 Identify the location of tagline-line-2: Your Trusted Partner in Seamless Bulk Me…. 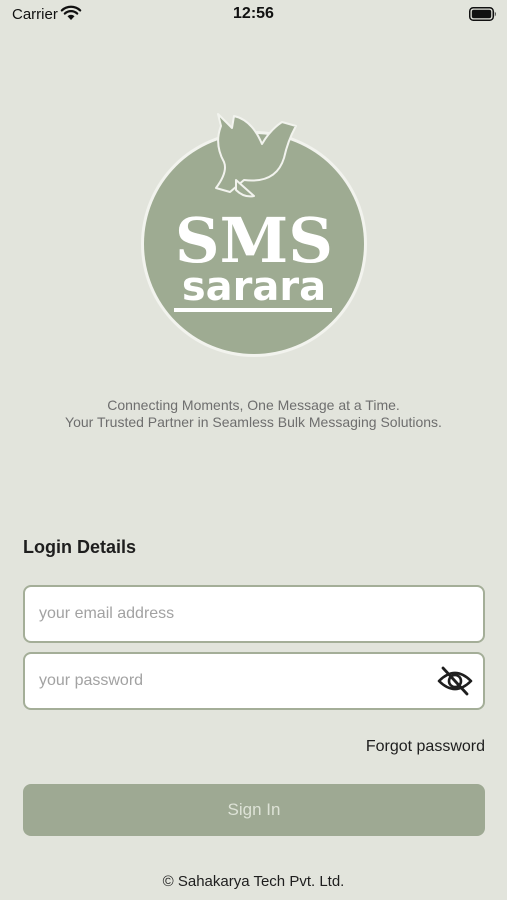
(253, 422).